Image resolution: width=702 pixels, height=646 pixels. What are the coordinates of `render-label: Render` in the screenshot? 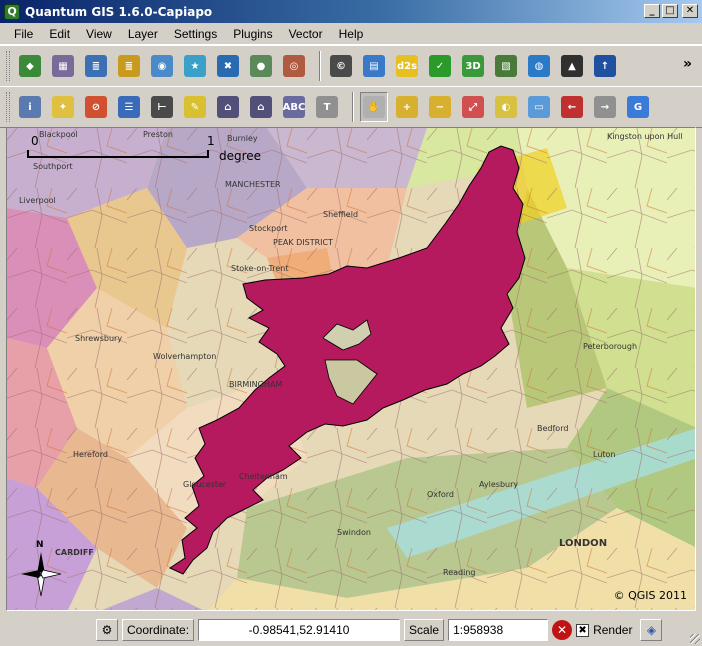 It's located at (613, 630).